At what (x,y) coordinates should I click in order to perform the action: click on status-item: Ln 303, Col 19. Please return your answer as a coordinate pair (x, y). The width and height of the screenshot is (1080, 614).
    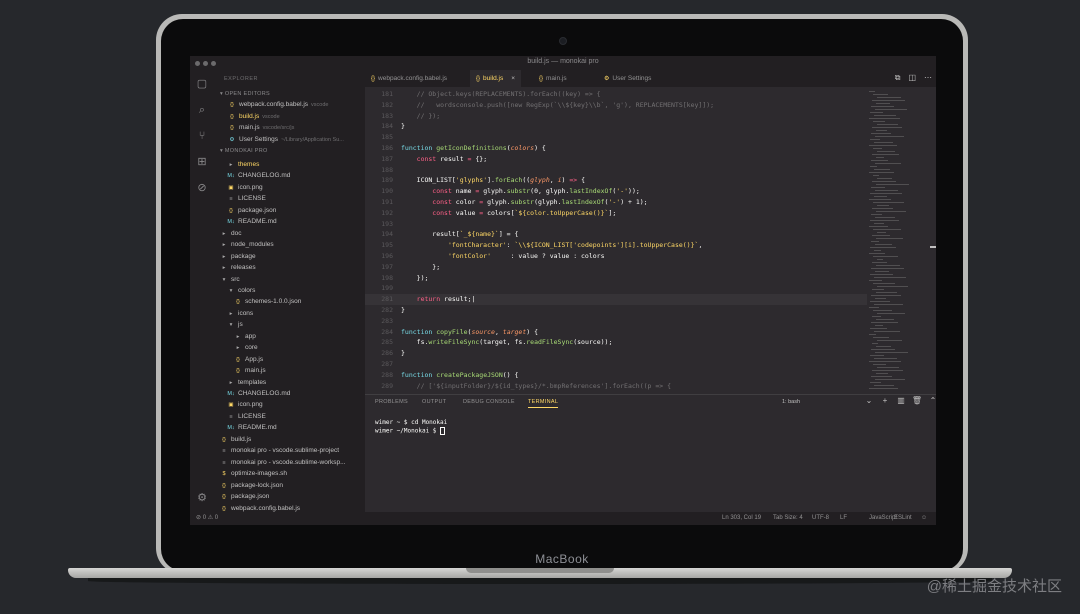
    Looking at the image, I should click on (741, 518).